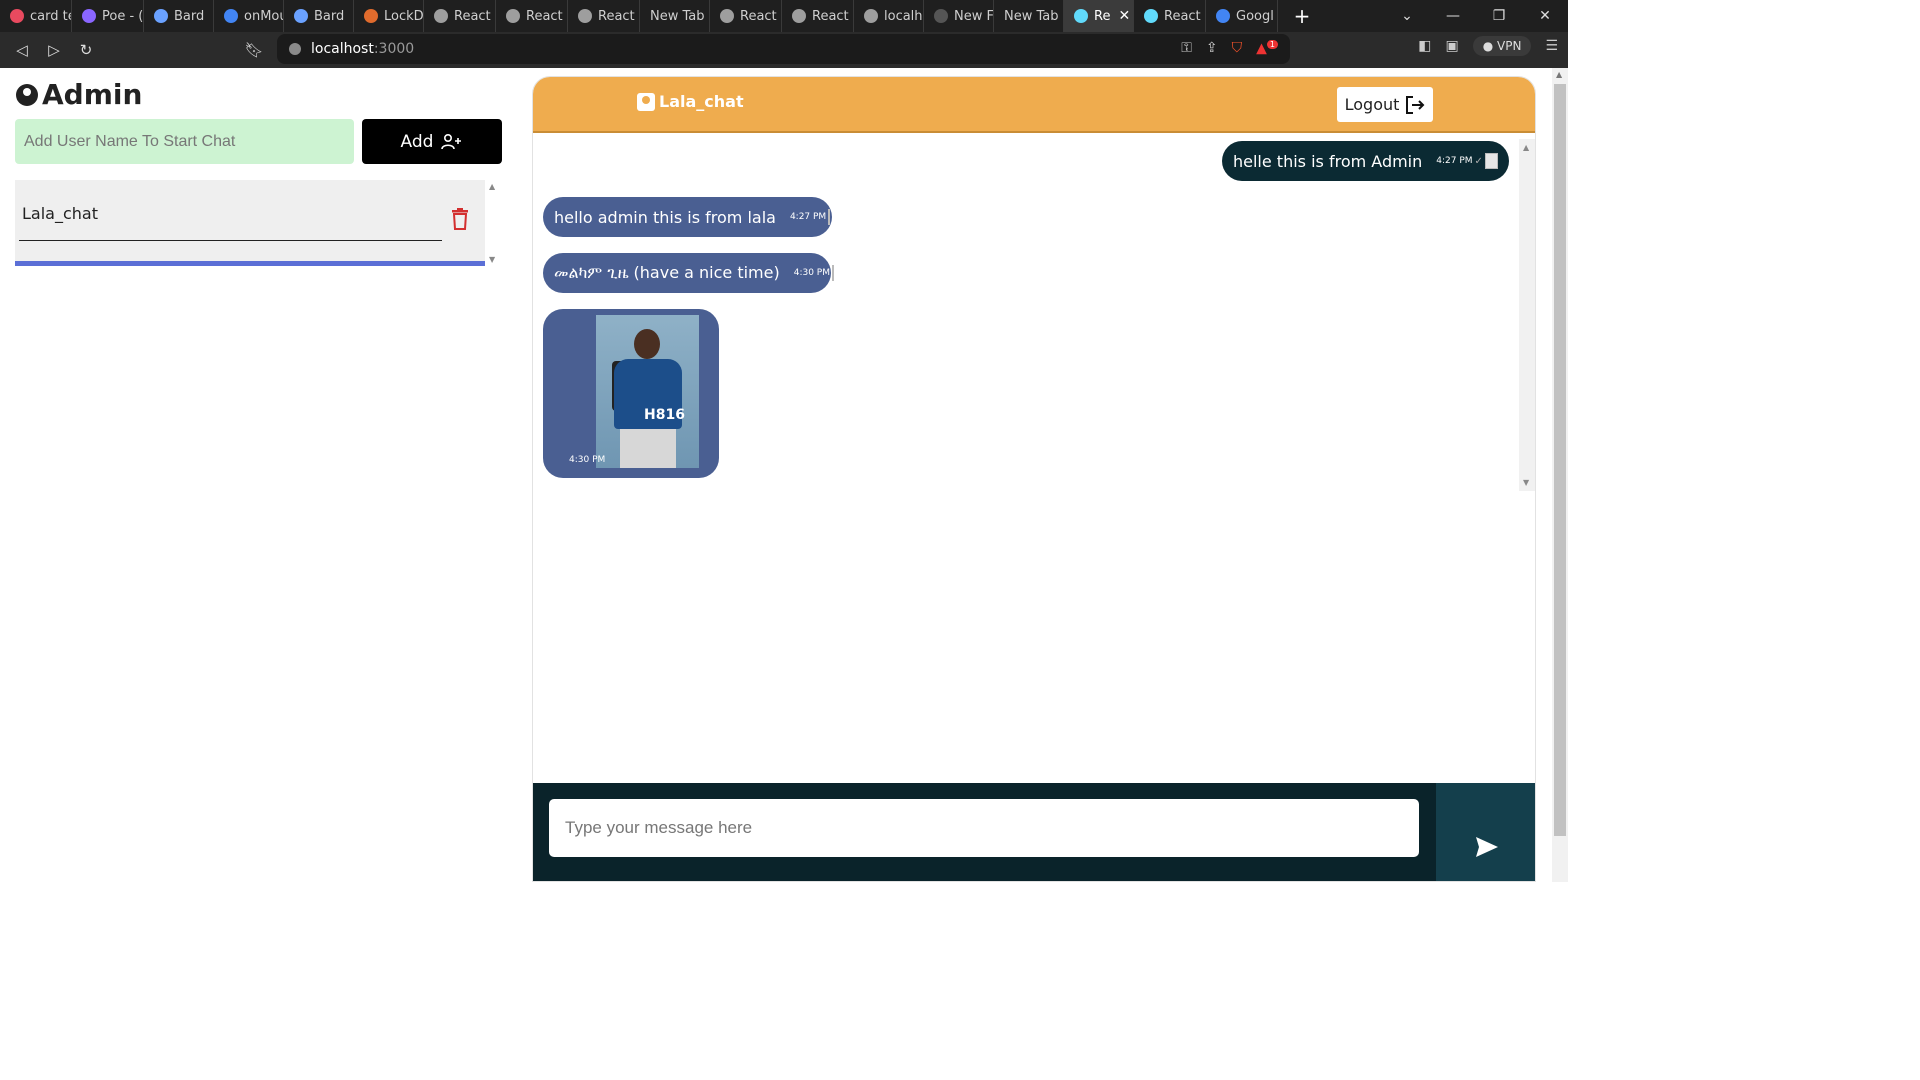 This screenshot has height=1080, width=1920. Describe the element at coordinates (1255, 16) in the screenshot. I see `tab-label: Googl` at that location.